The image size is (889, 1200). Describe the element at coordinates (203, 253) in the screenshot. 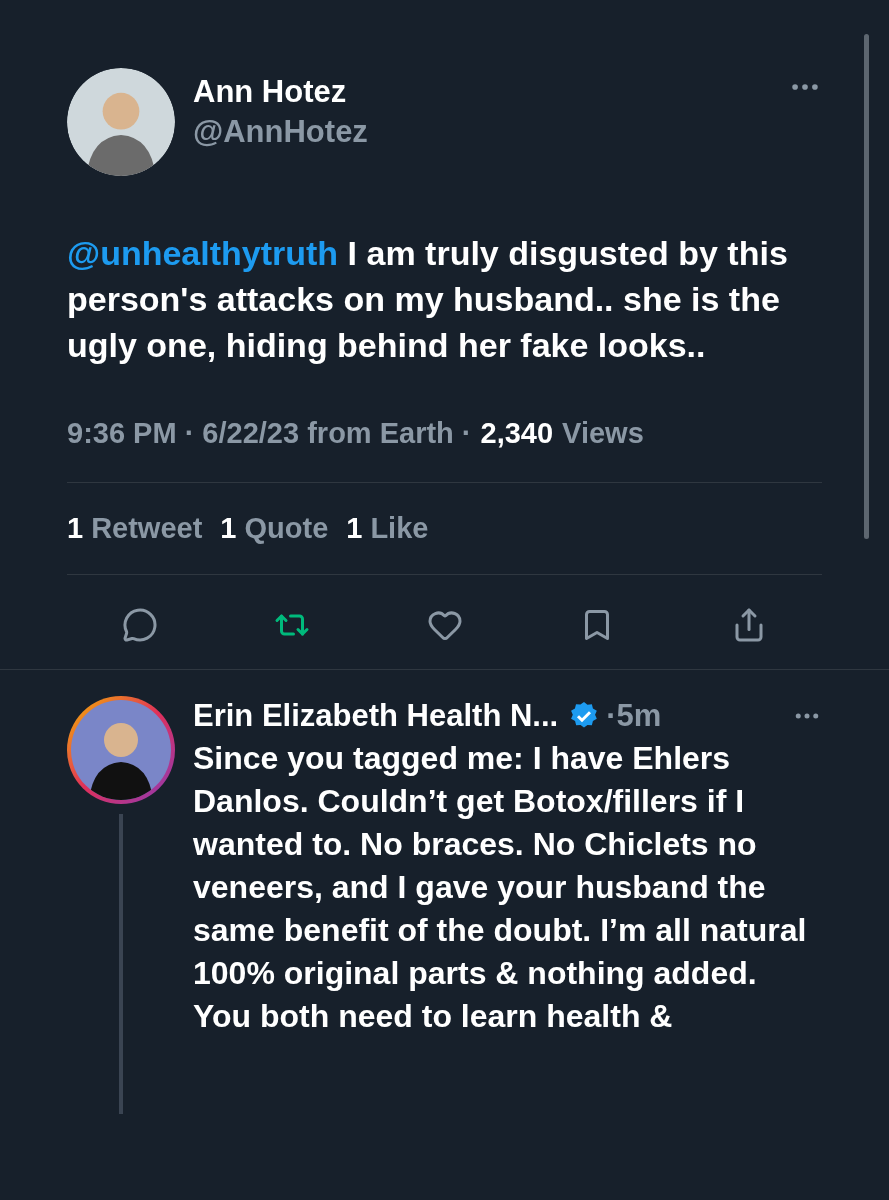

I see `mention-link: @unhealthytruth` at that location.